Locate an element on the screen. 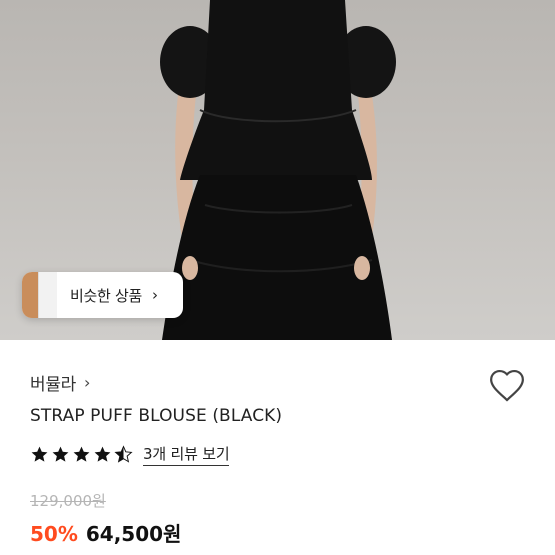 This screenshot has width=555, height=555. star-rating is located at coordinates (81, 454).